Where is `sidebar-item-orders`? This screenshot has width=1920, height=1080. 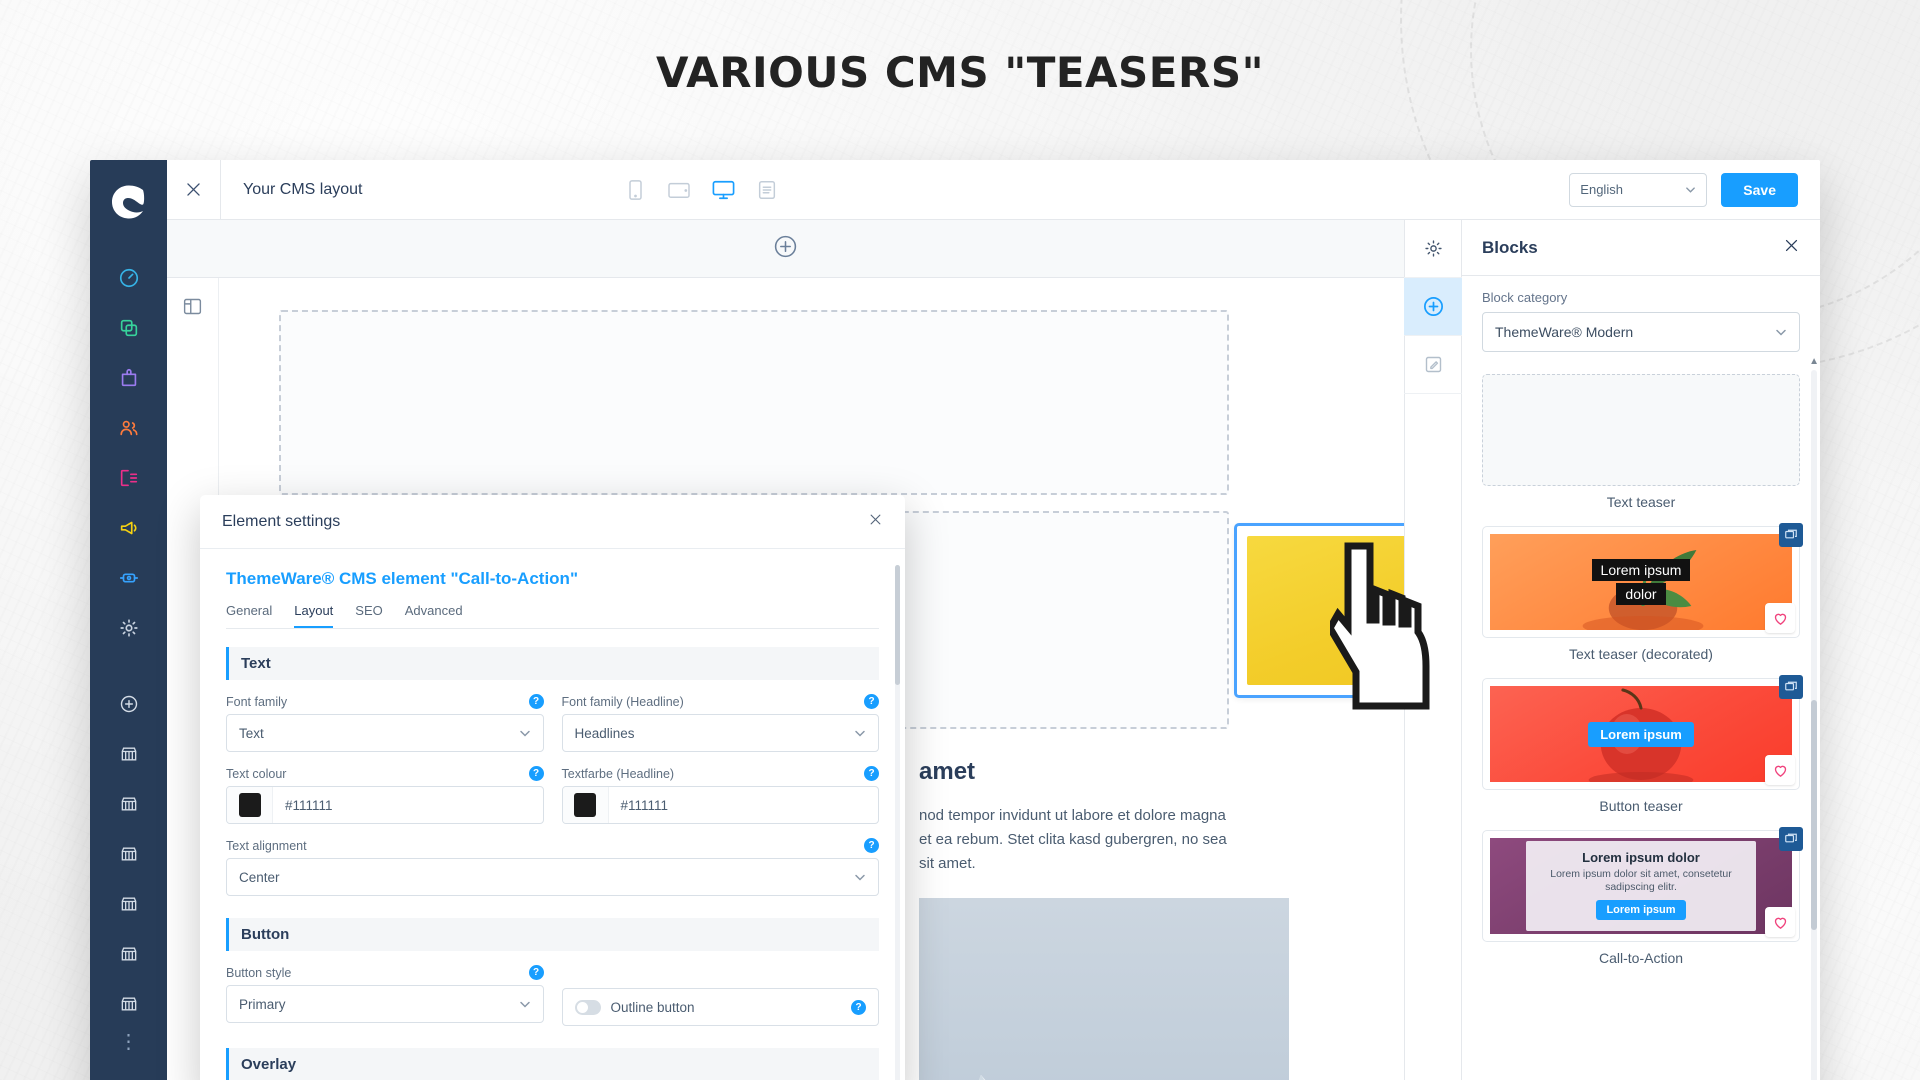 sidebar-item-orders is located at coordinates (129, 378).